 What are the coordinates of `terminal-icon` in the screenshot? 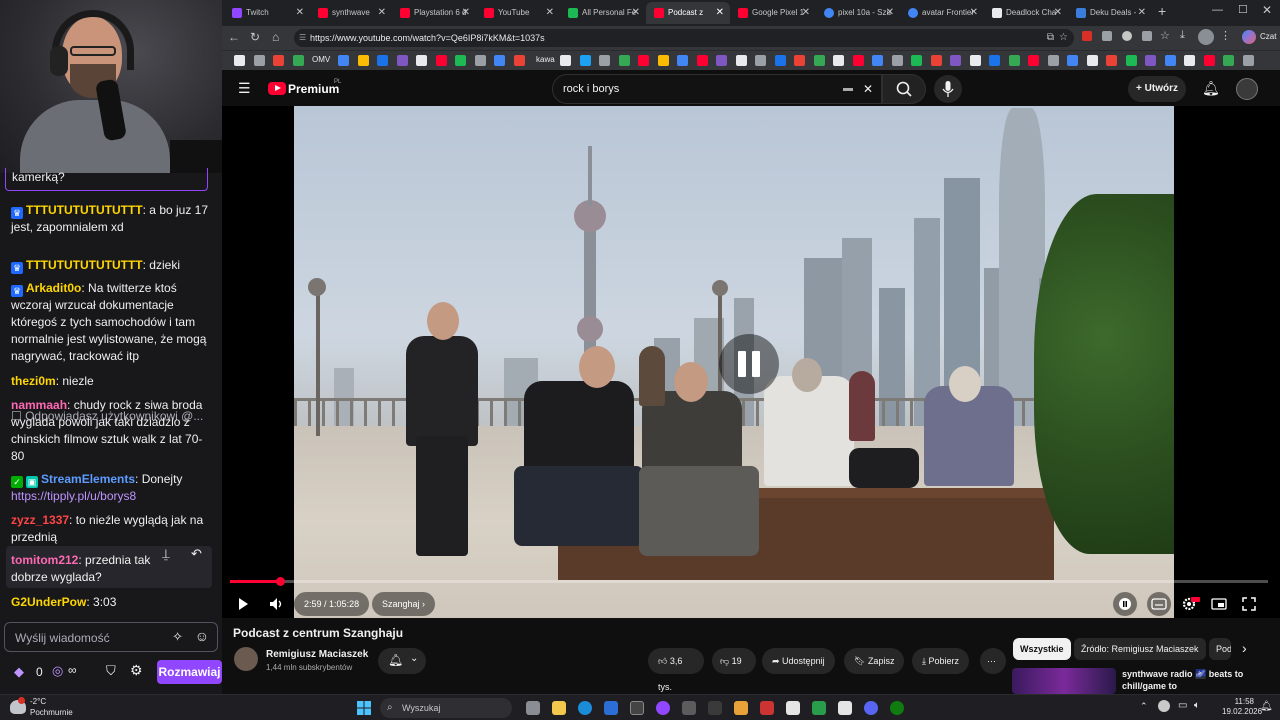 It's located at (637, 708).